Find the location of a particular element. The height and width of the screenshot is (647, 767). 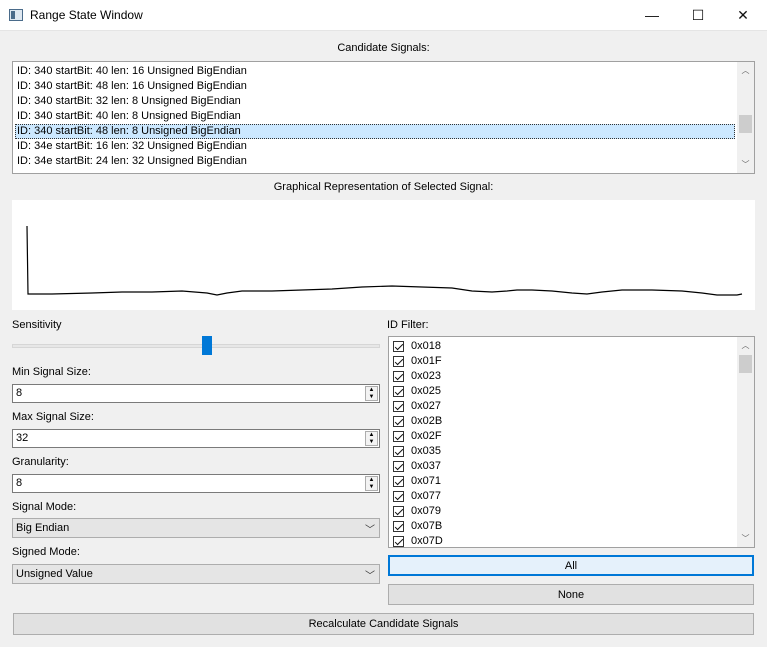

granularity-spin-buttons: ▲ ▼ is located at coordinates (371, 483).